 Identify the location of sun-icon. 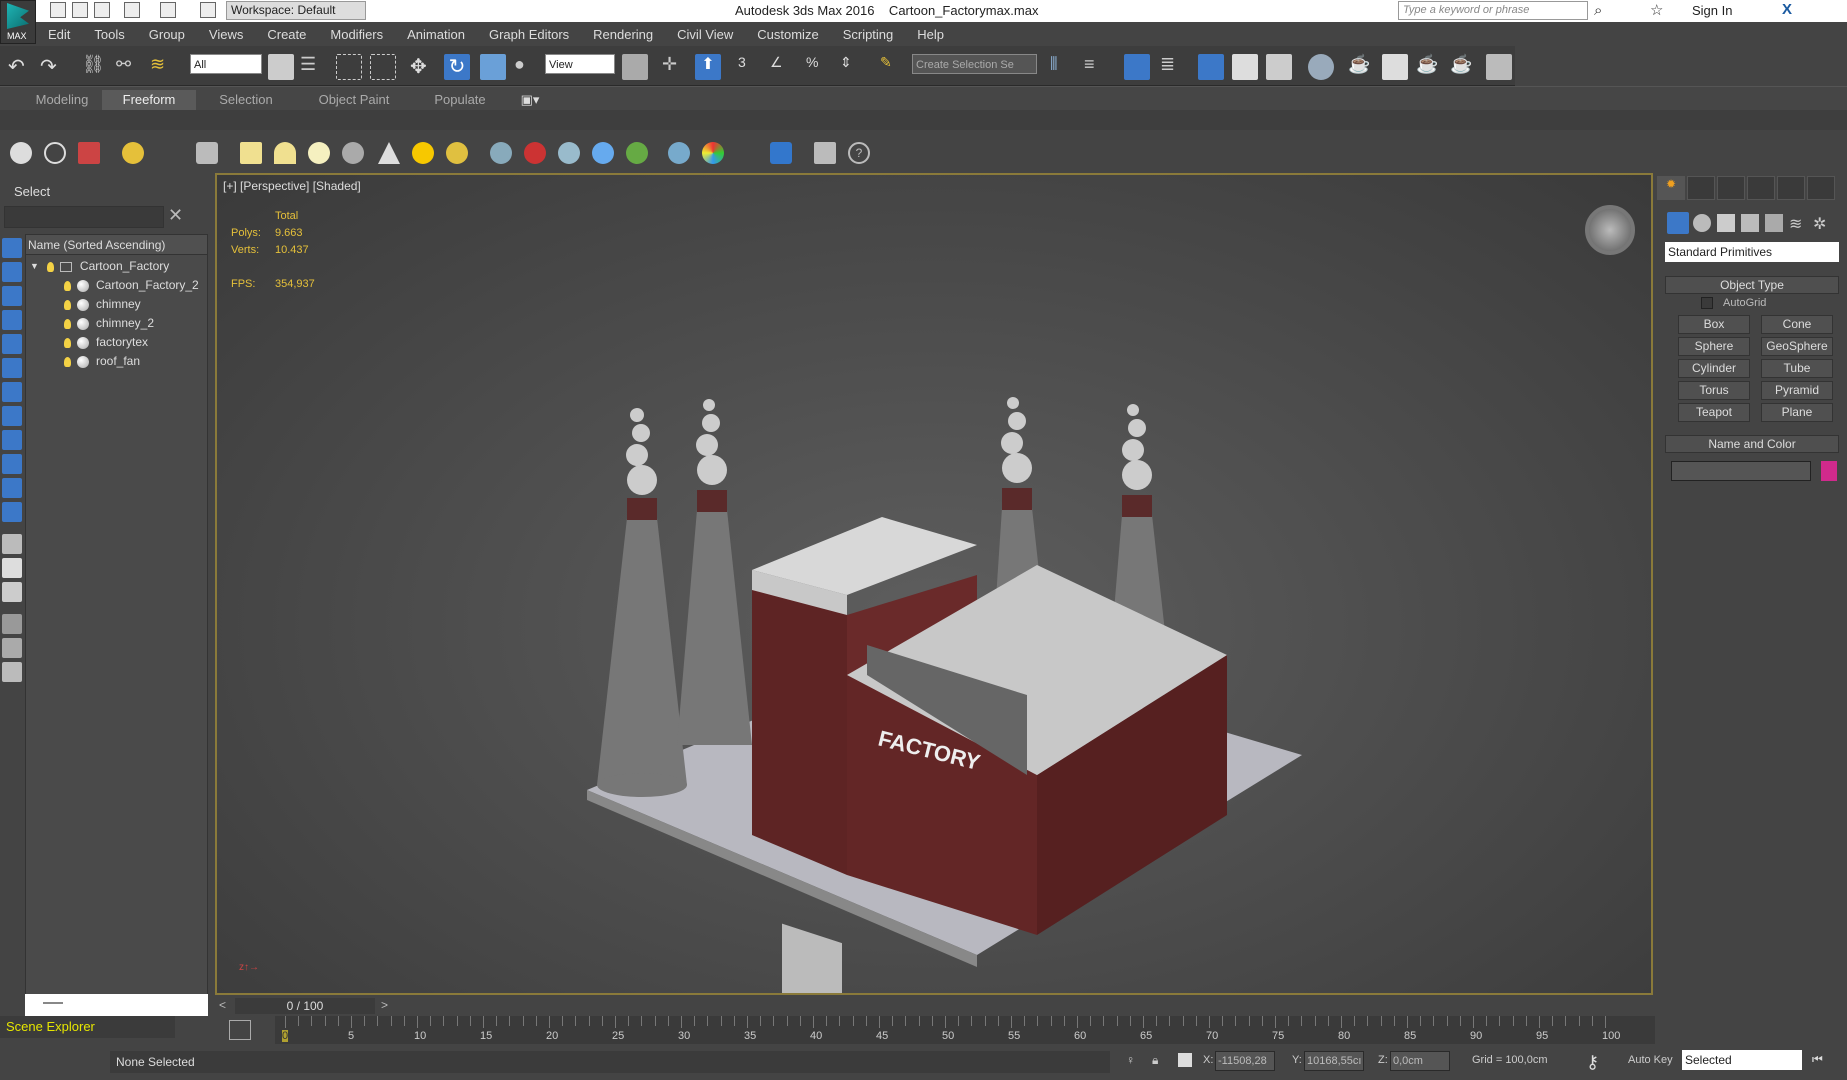
(423, 153).